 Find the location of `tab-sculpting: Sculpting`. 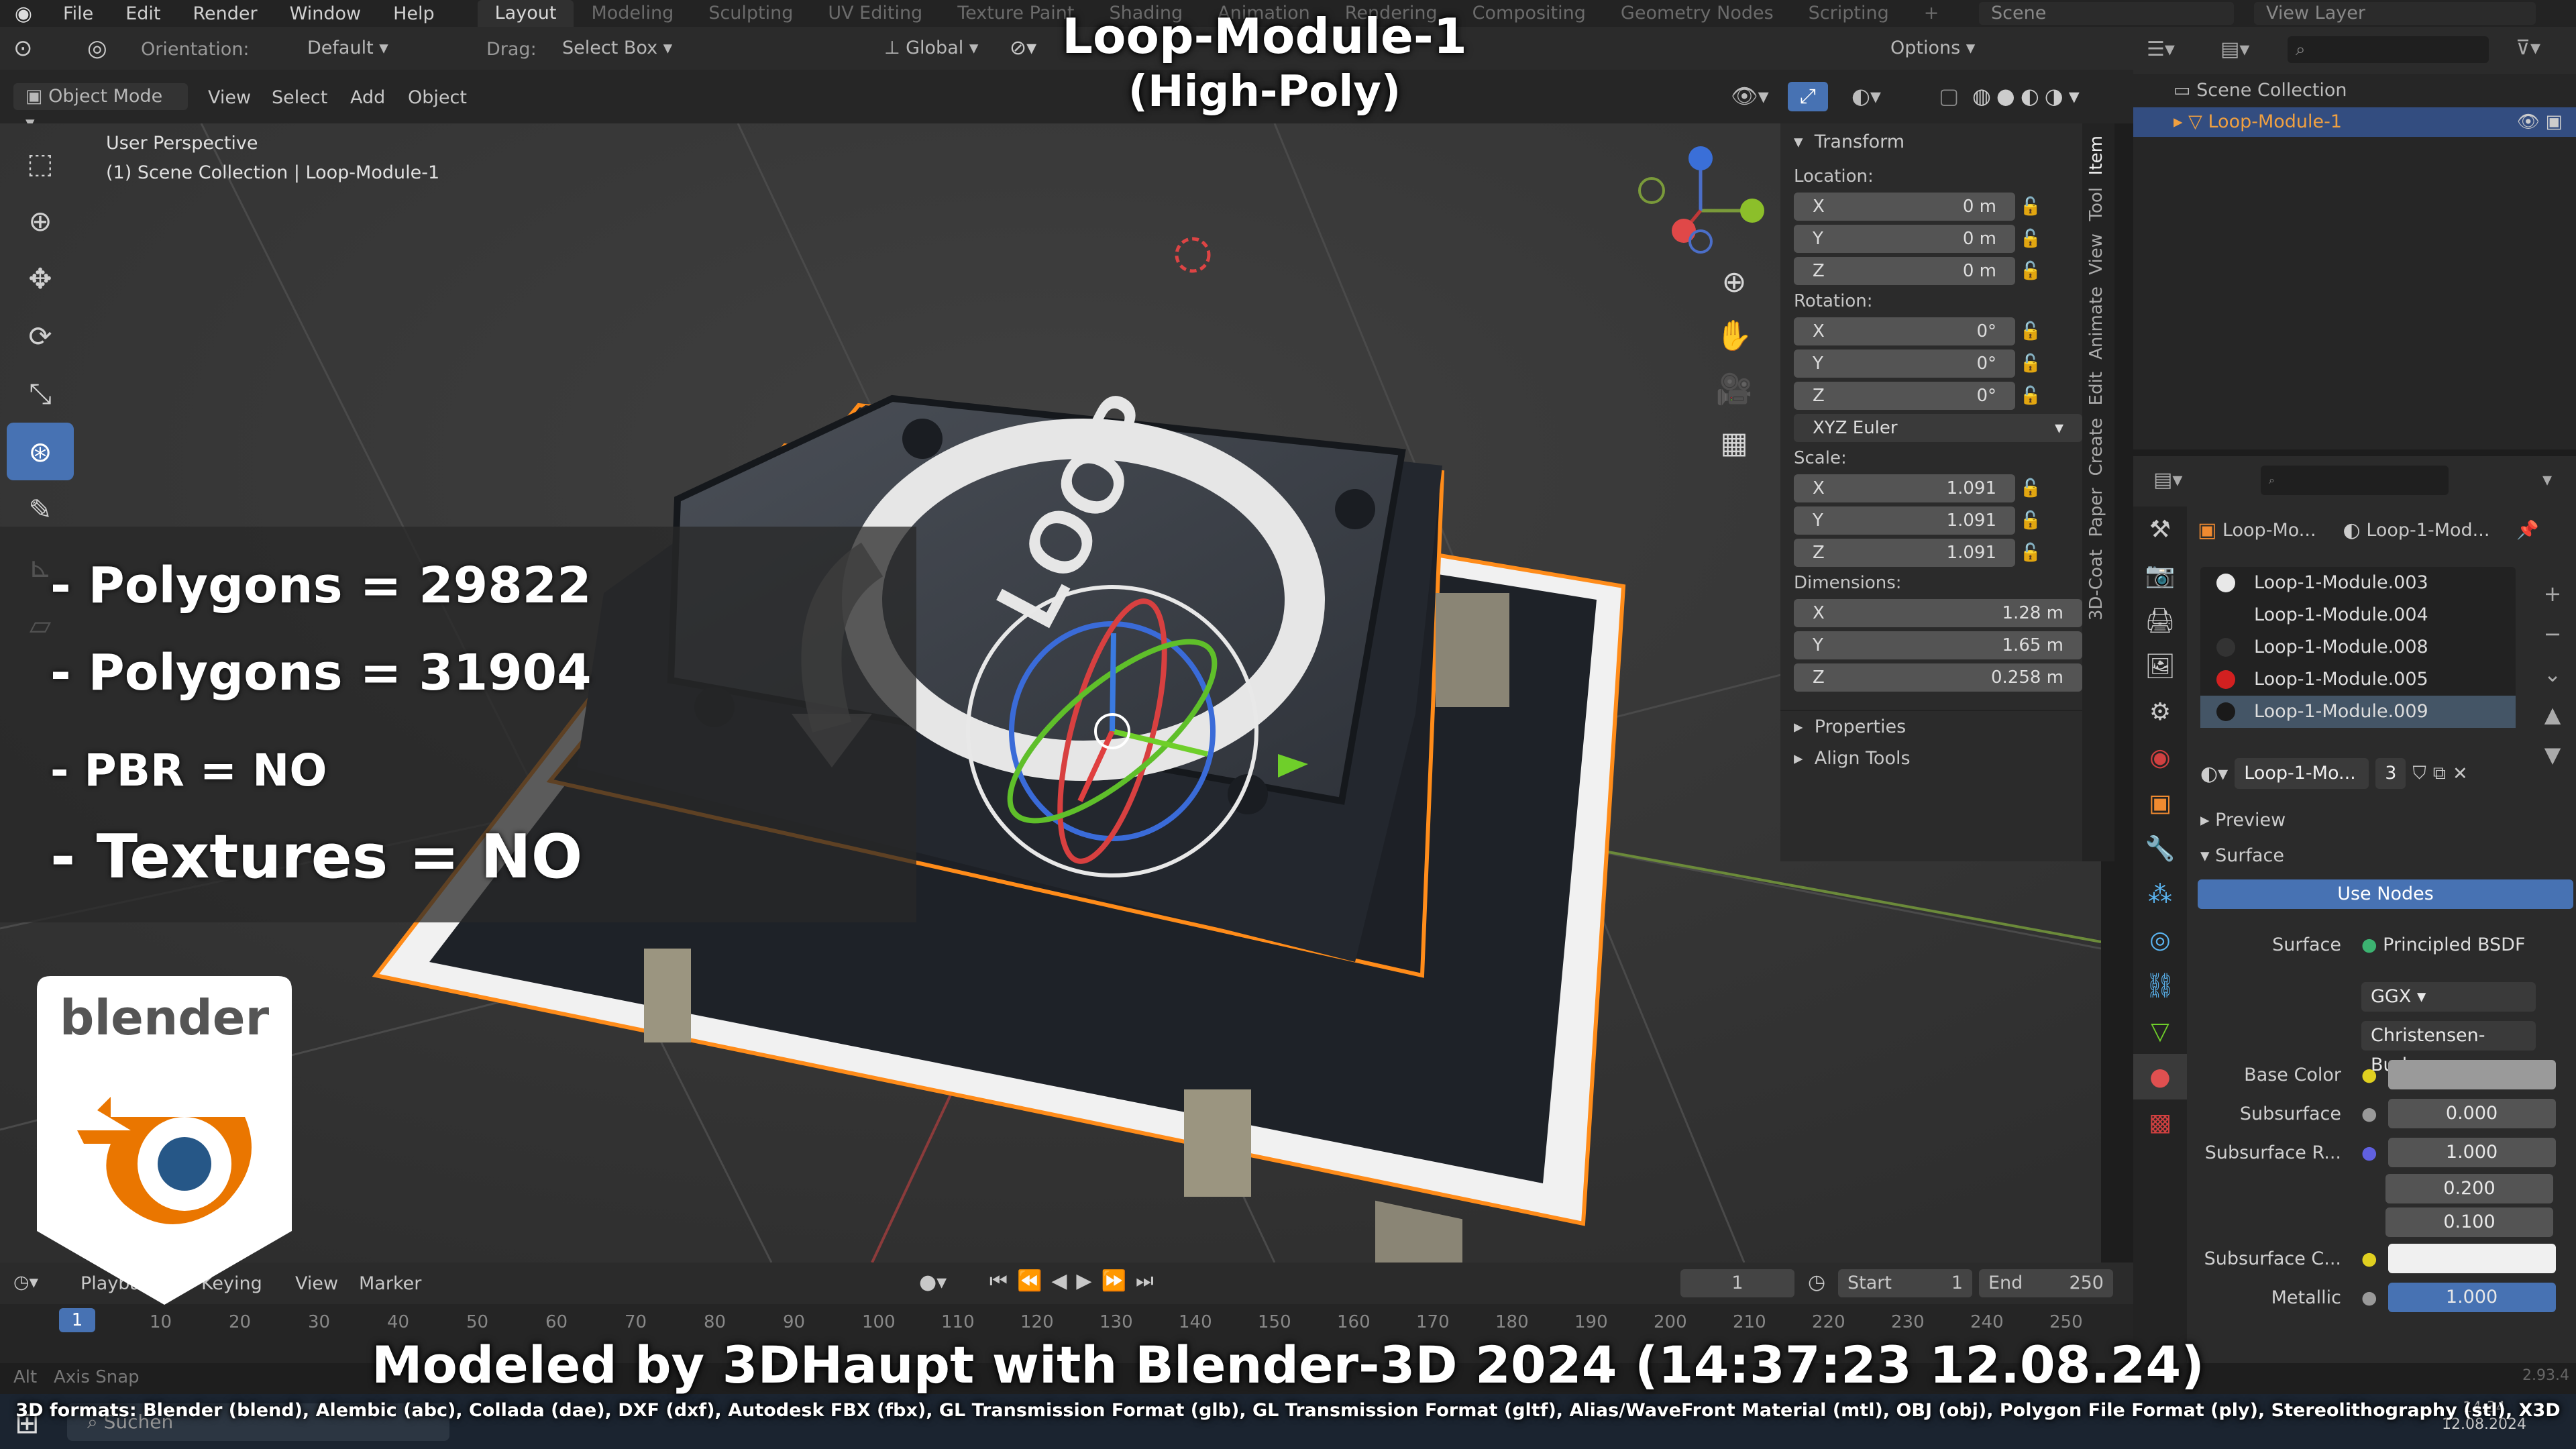

tab-sculpting: Sculpting is located at coordinates (750, 13).